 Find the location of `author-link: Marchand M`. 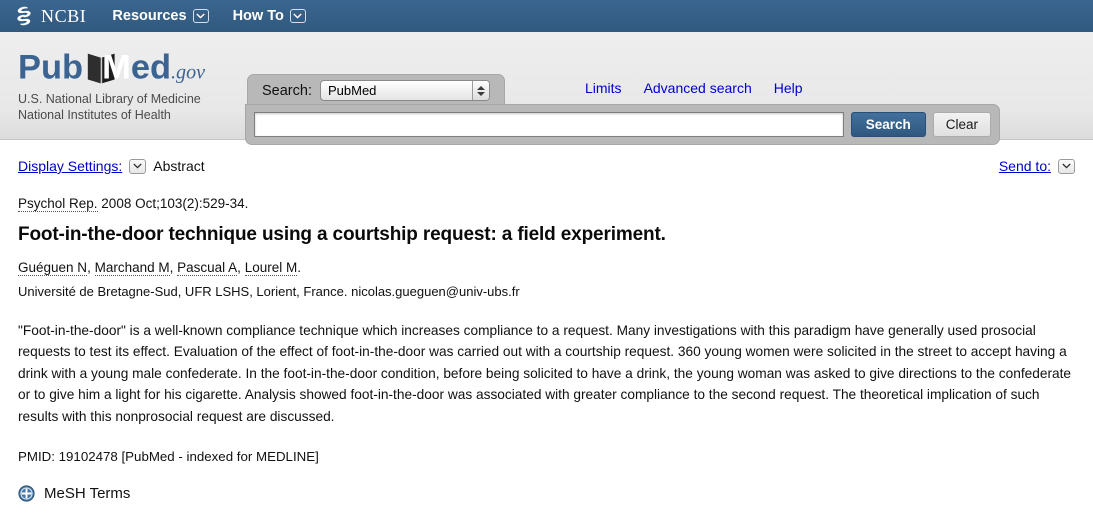

author-link: Marchand M is located at coordinates (132, 267).